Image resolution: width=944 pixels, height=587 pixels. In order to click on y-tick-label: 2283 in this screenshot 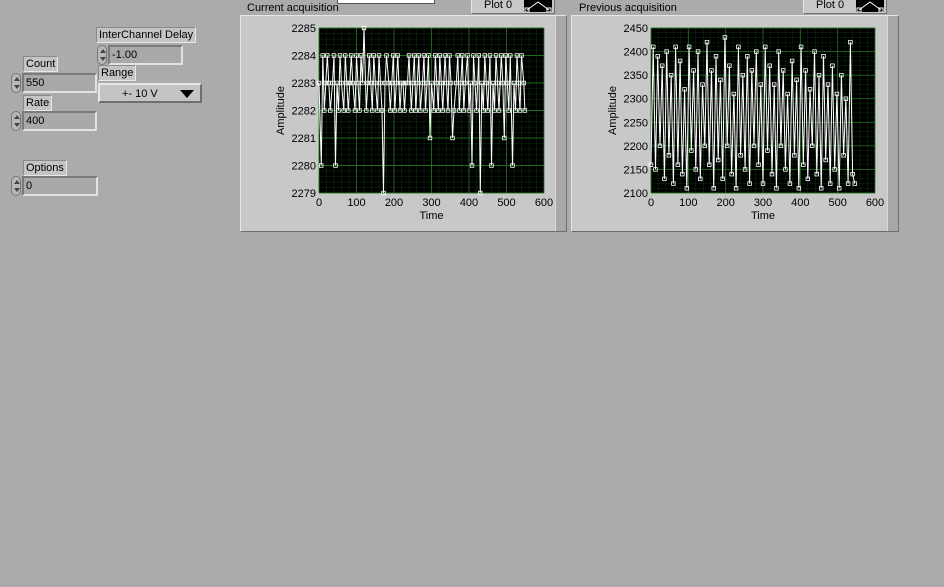, I will do `click(304, 84)`.